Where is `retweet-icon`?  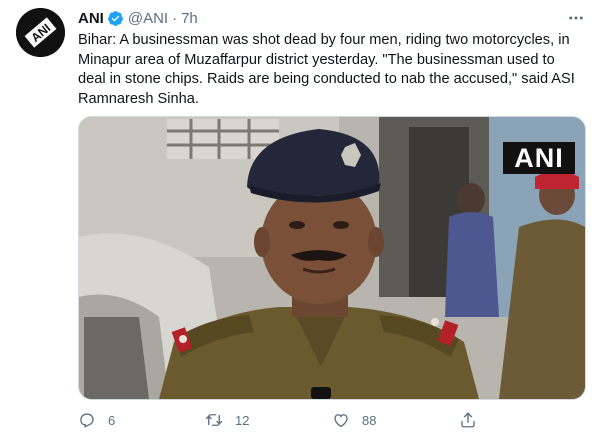 retweet-icon is located at coordinates (214, 420).